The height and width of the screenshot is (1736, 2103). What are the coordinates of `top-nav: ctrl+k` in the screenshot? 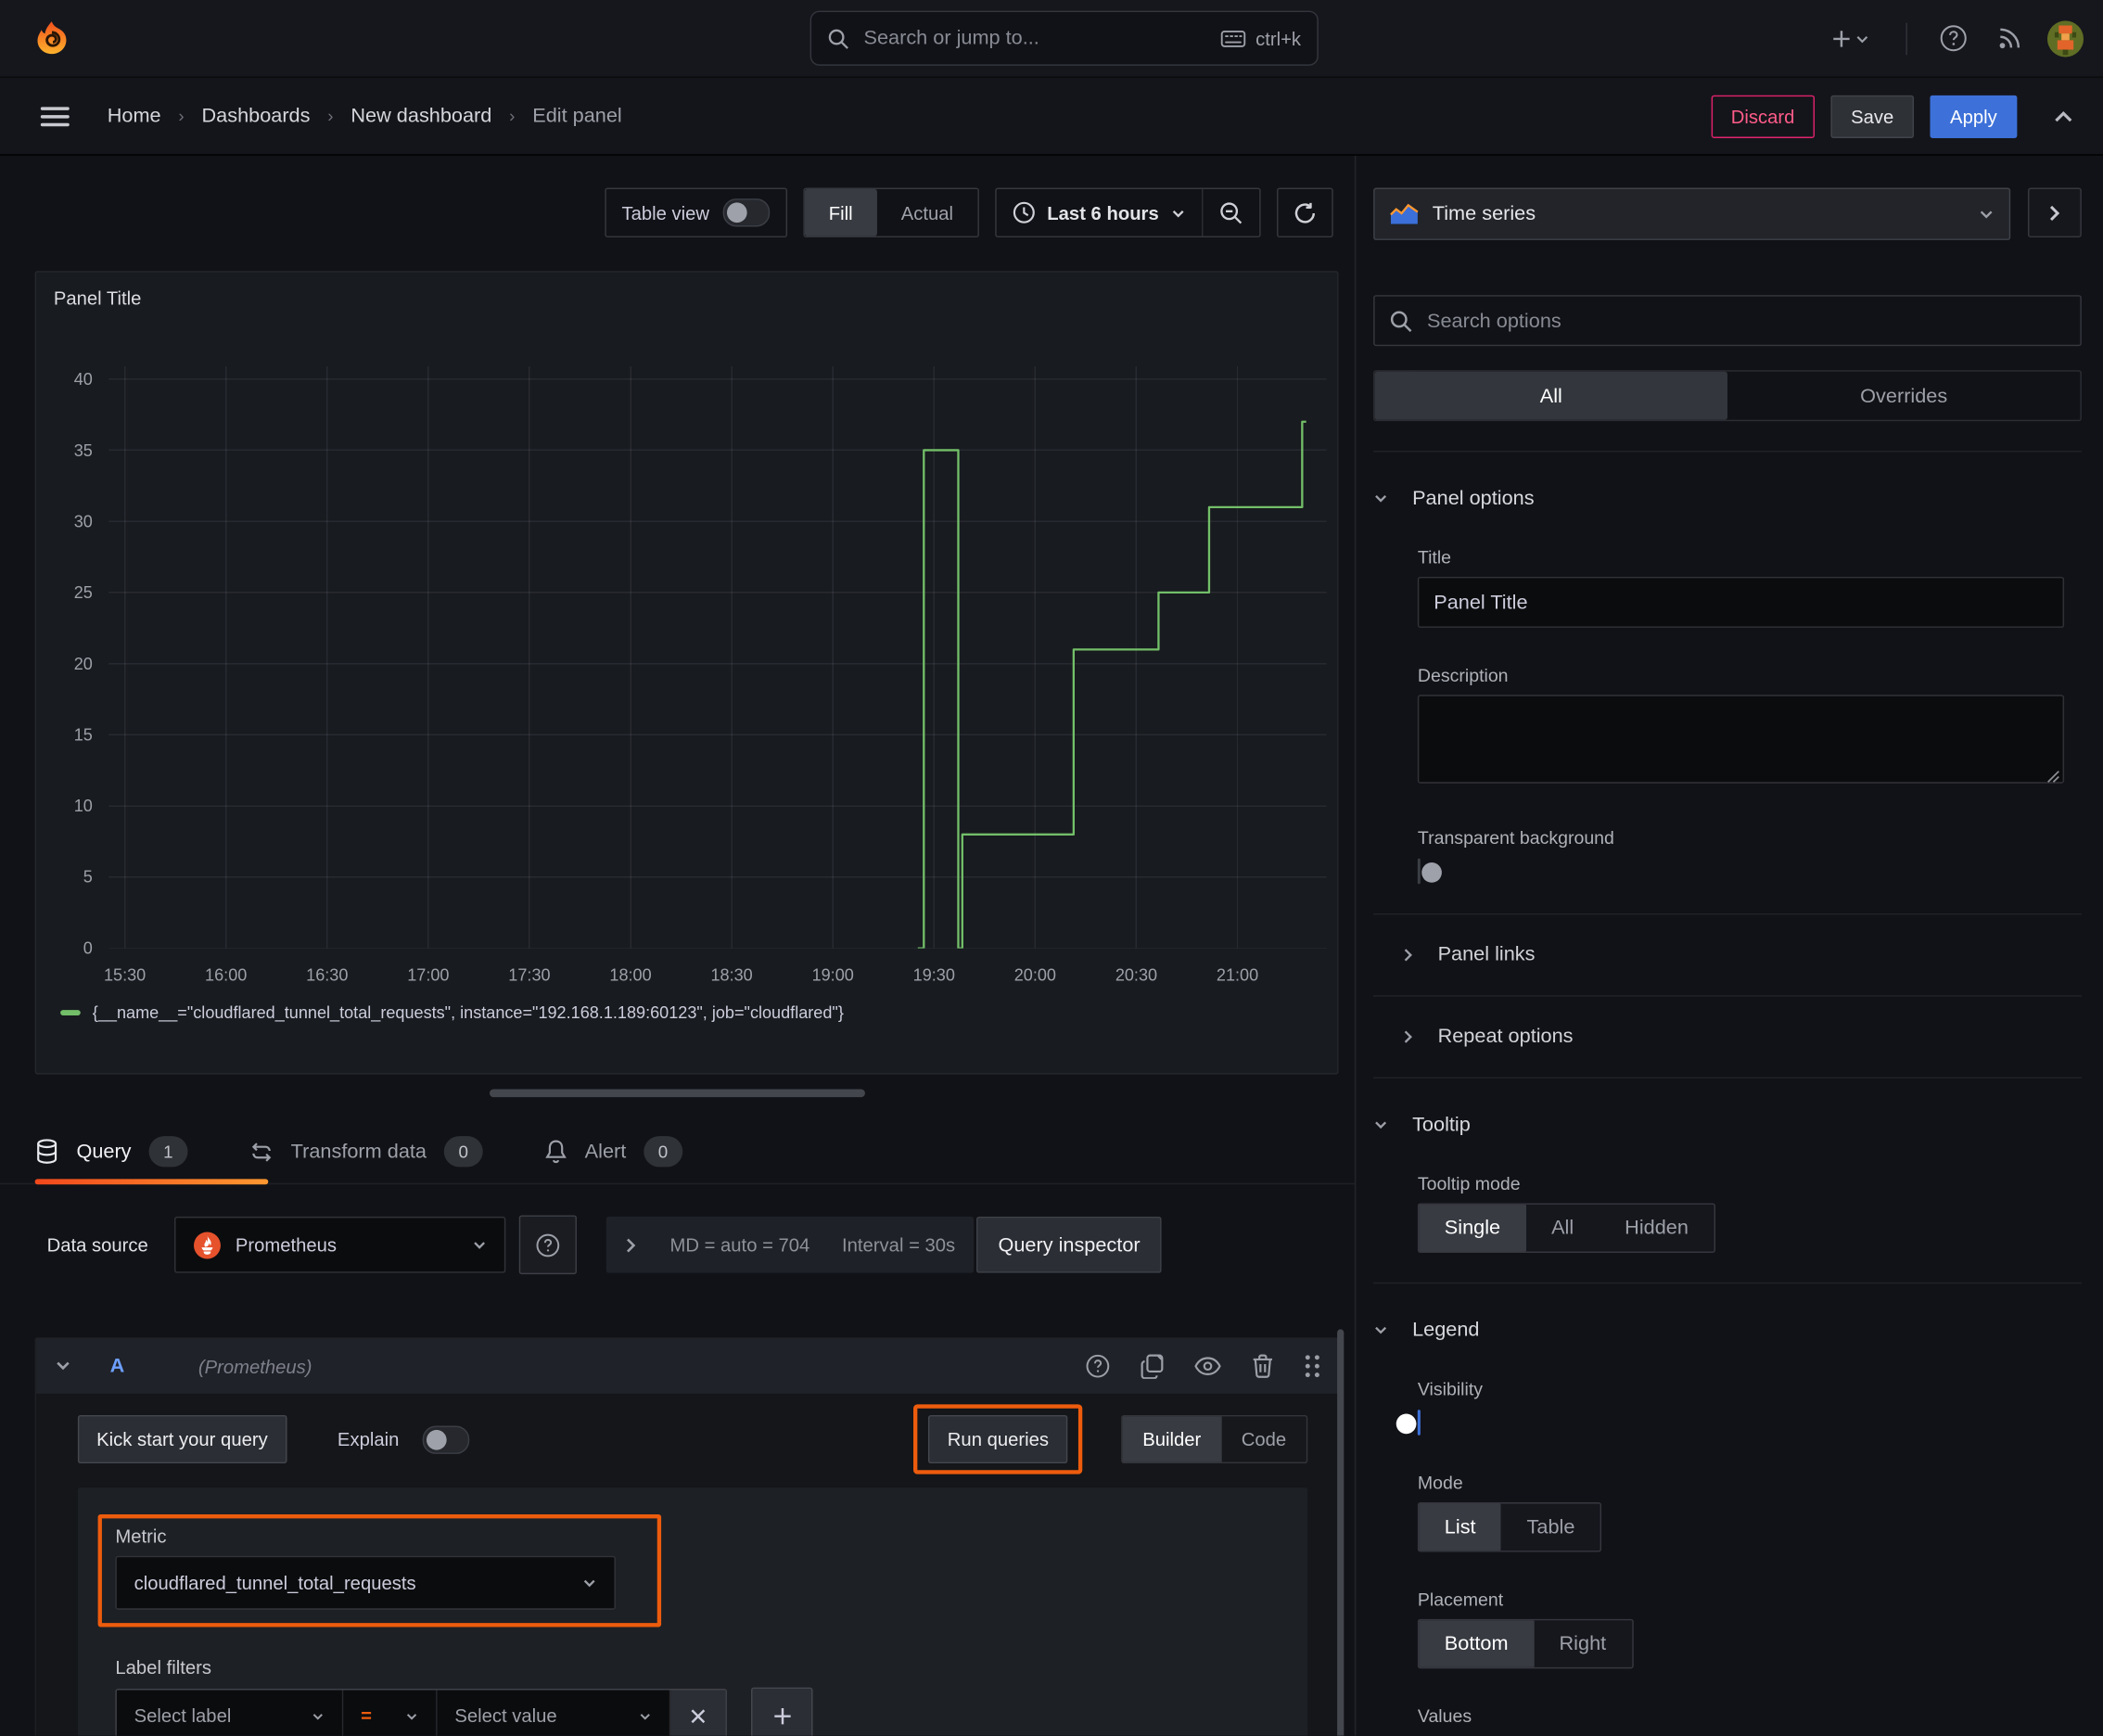 It's located at (1051, 39).